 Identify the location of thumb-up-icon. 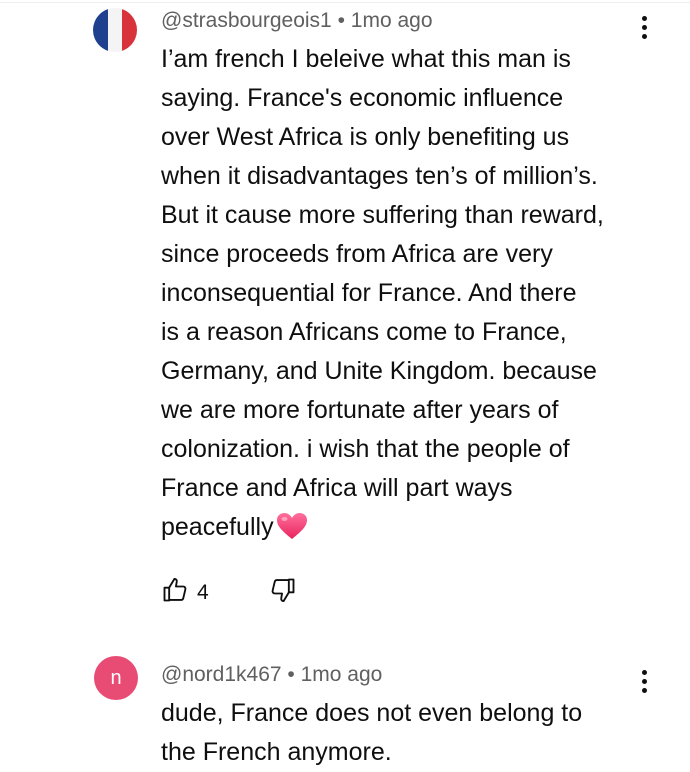
(175, 592).